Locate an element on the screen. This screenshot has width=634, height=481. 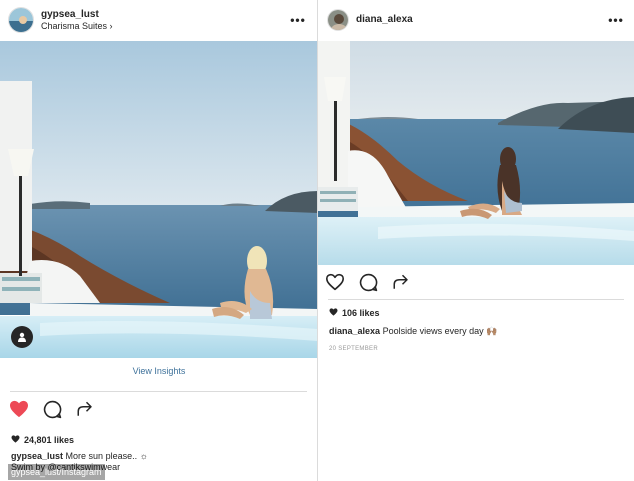
left-post-header-text: gypsea_lust Charisma Suites › is located at coordinates (164, 20).